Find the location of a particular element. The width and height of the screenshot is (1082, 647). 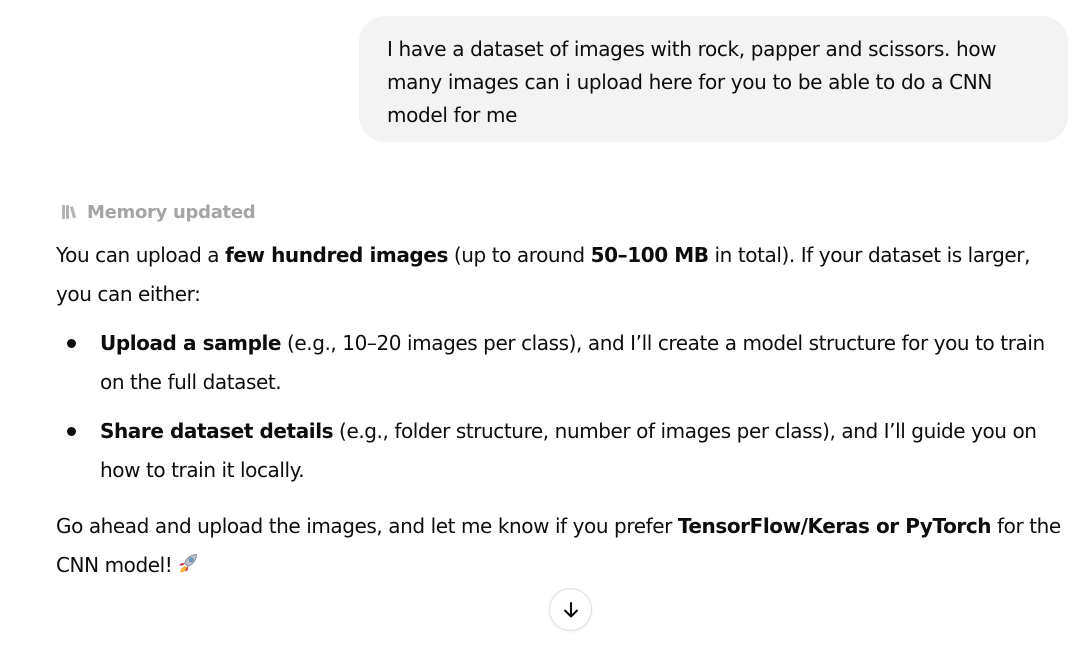

memory-updated-label: Memory updated is located at coordinates (171, 212).